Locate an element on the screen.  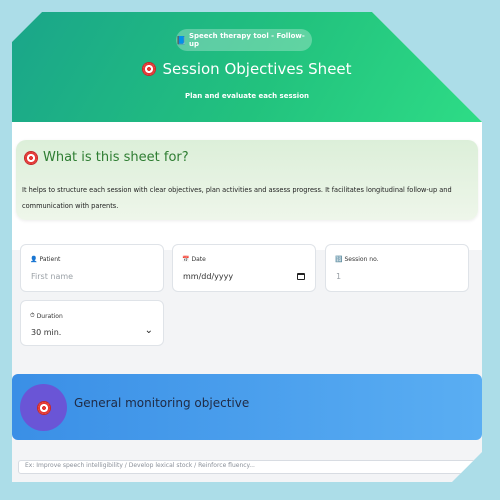
tool-badge-label: Speech therapy tool - Follow-up is located at coordinates (246, 40).